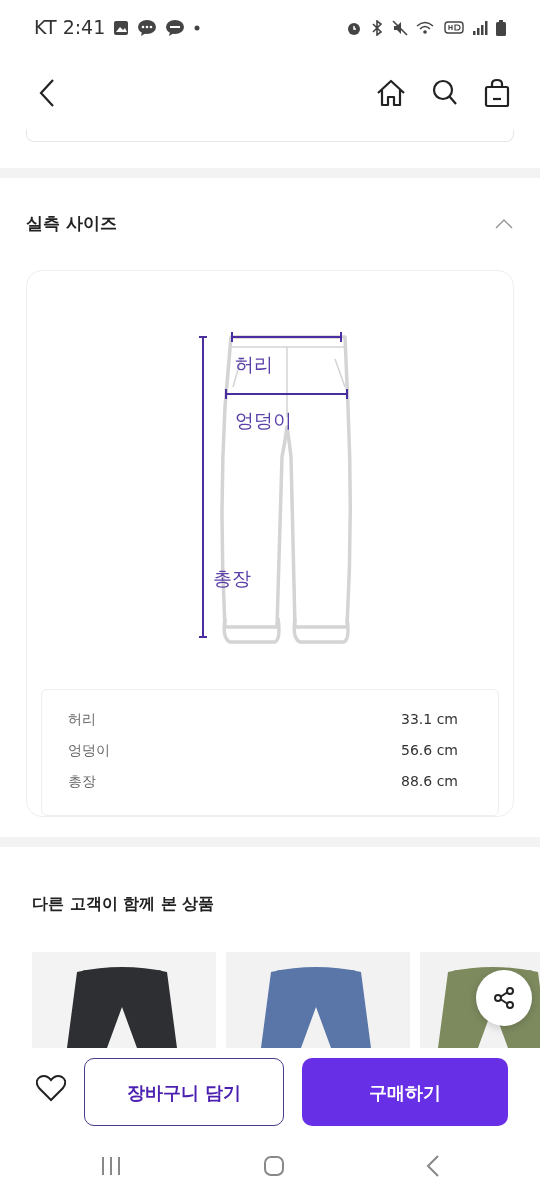 This screenshot has width=540, height=1200. I want to click on carrier-time: KT 2:41, so click(70, 28).